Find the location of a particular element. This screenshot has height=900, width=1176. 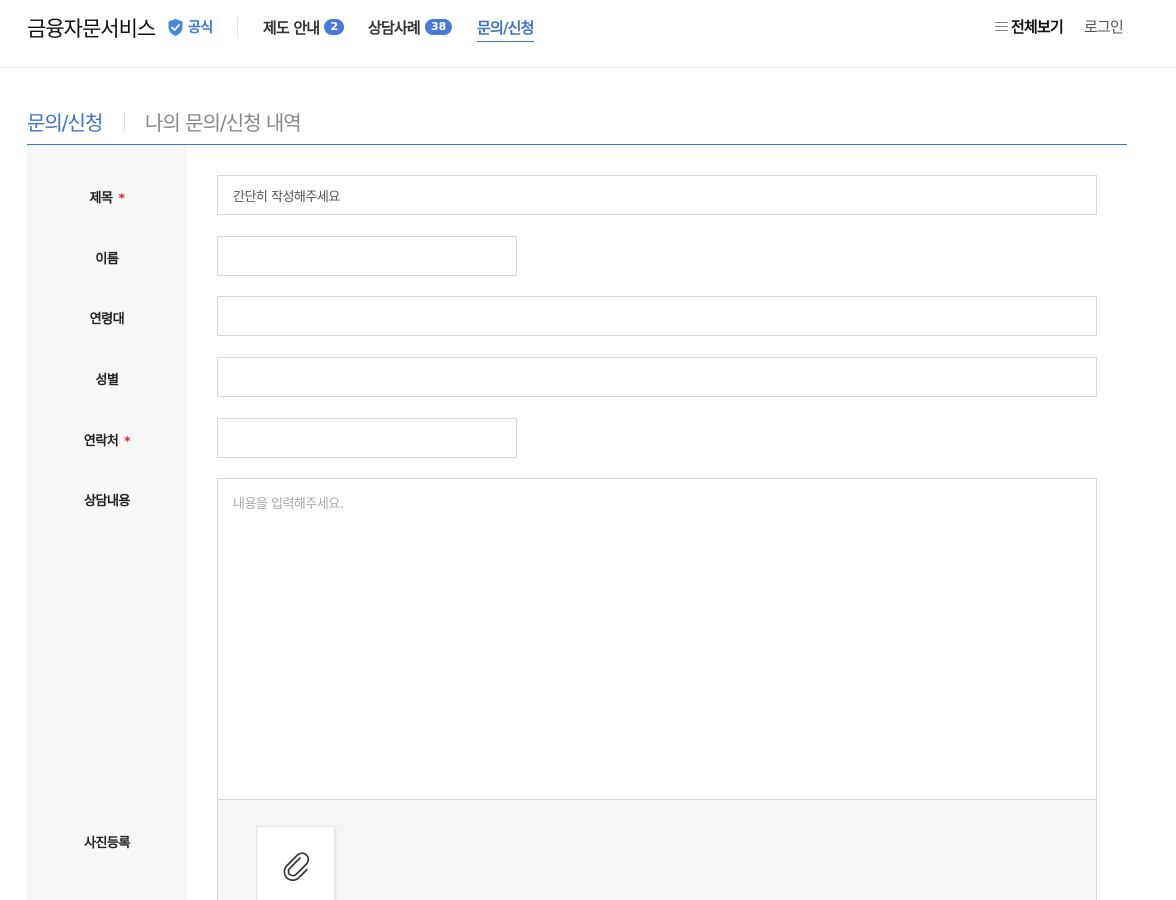

label-text: 연락처 is located at coordinates (101, 441).